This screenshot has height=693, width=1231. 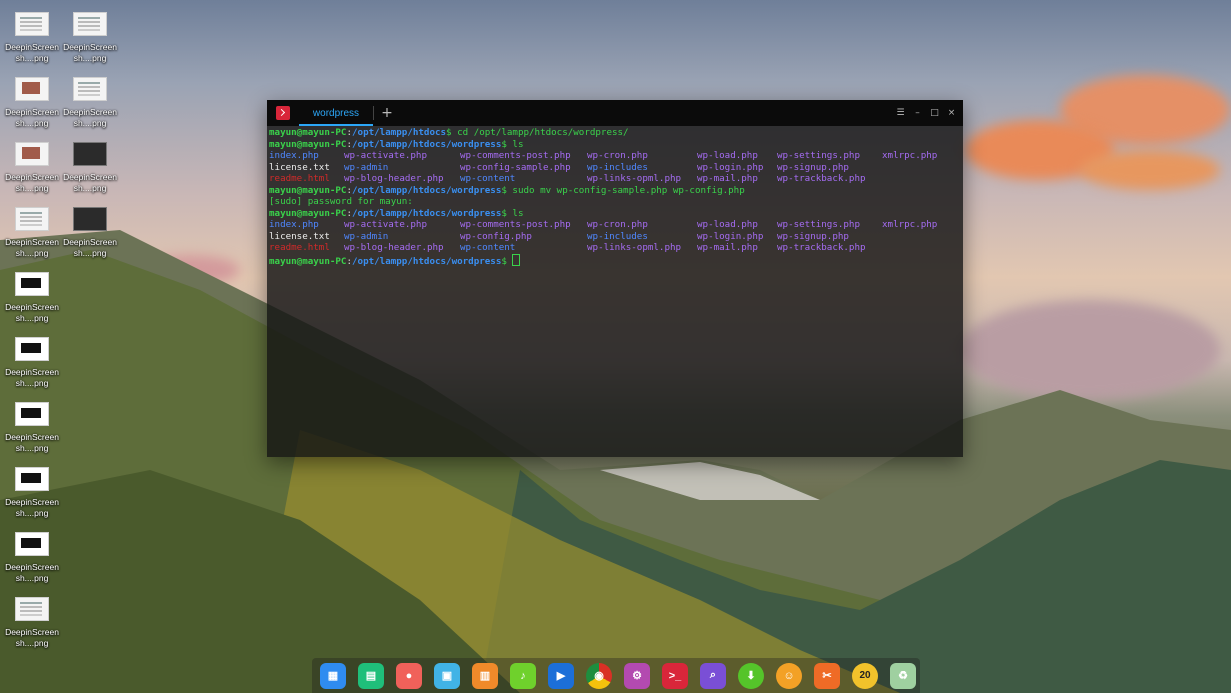 I want to click on ls-entry: wp-mail.php, so click(x=727, y=178).